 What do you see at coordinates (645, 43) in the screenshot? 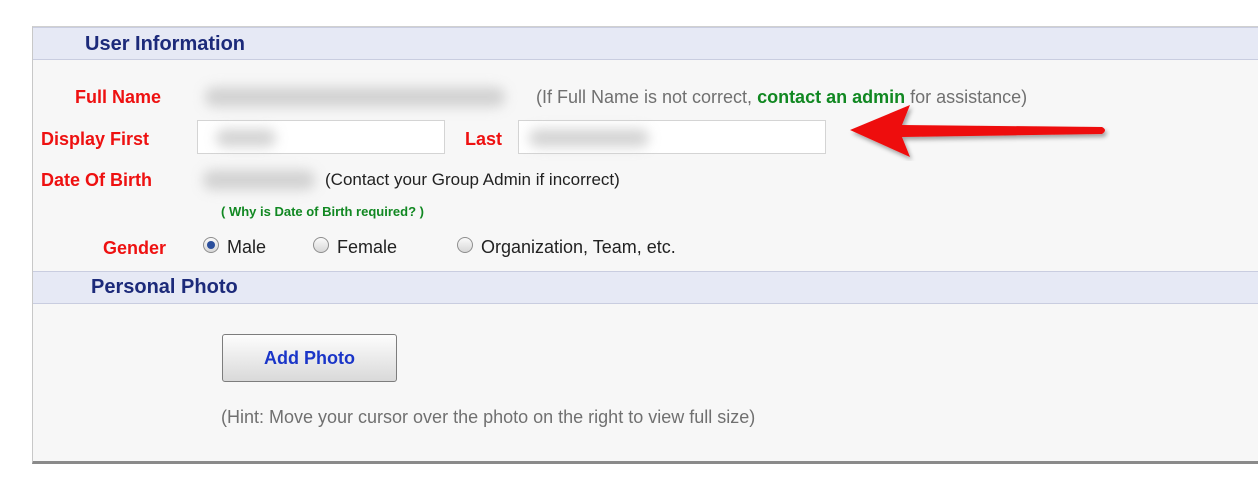
I see `user-information-header: User Information` at bounding box center [645, 43].